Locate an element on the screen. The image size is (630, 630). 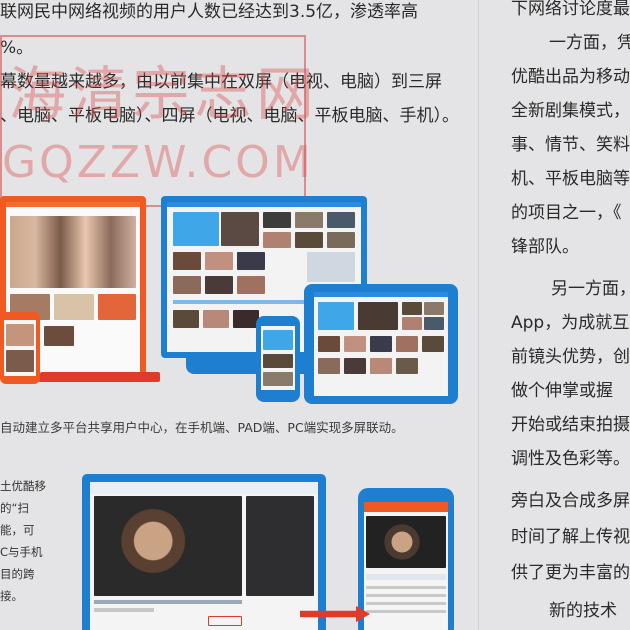
right-line-5: 事、情节、笑料 is located at coordinates (570, 145).